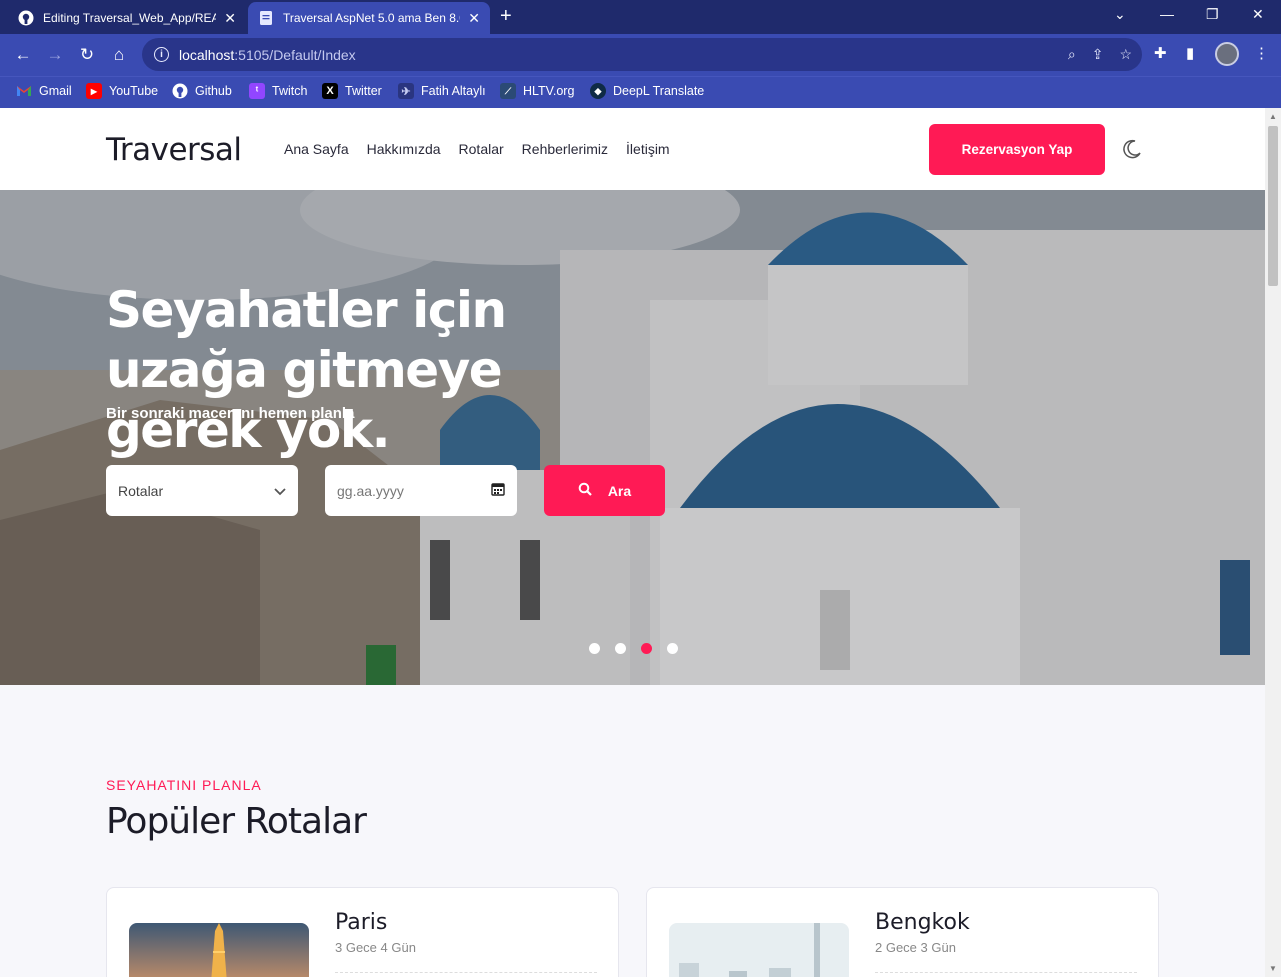 This screenshot has height=977, width=1281. I want to click on bookmark-label: Twitch, so click(290, 91).